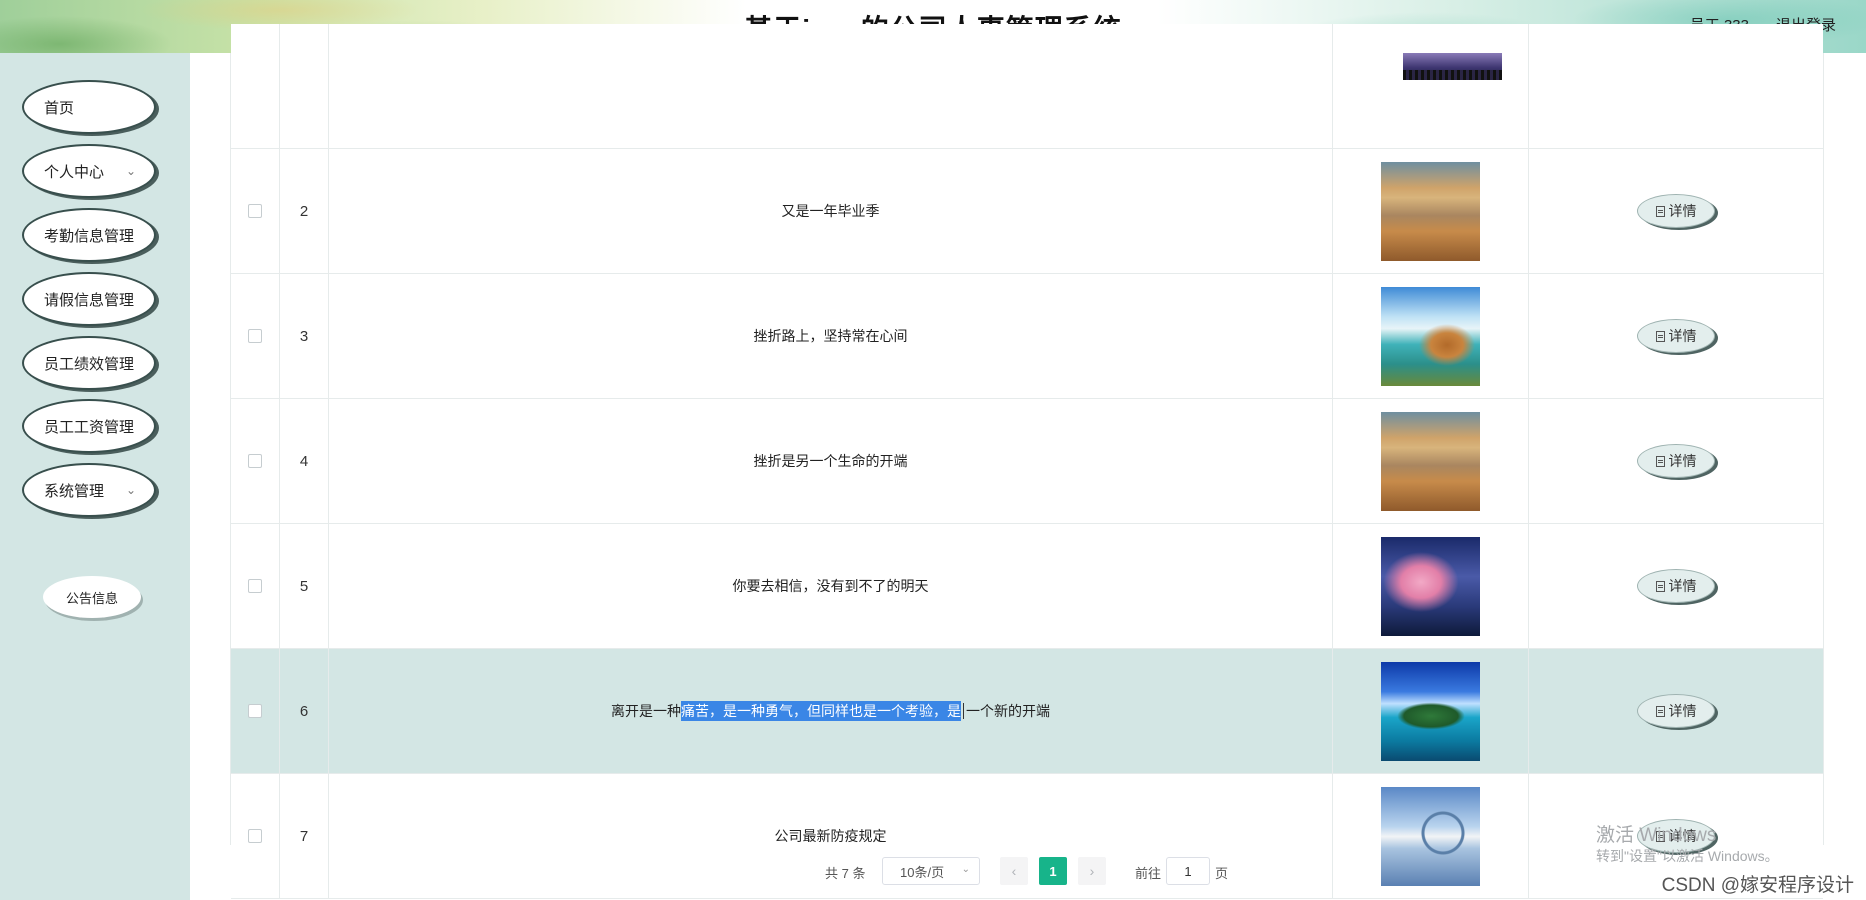 The height and width of the screenshot is (900, 1866). I want to click on row-title: 离开是一种 痛苦，是一种勇气，但同样也是一个考验，是 一个新的开端, so click(831, 711).